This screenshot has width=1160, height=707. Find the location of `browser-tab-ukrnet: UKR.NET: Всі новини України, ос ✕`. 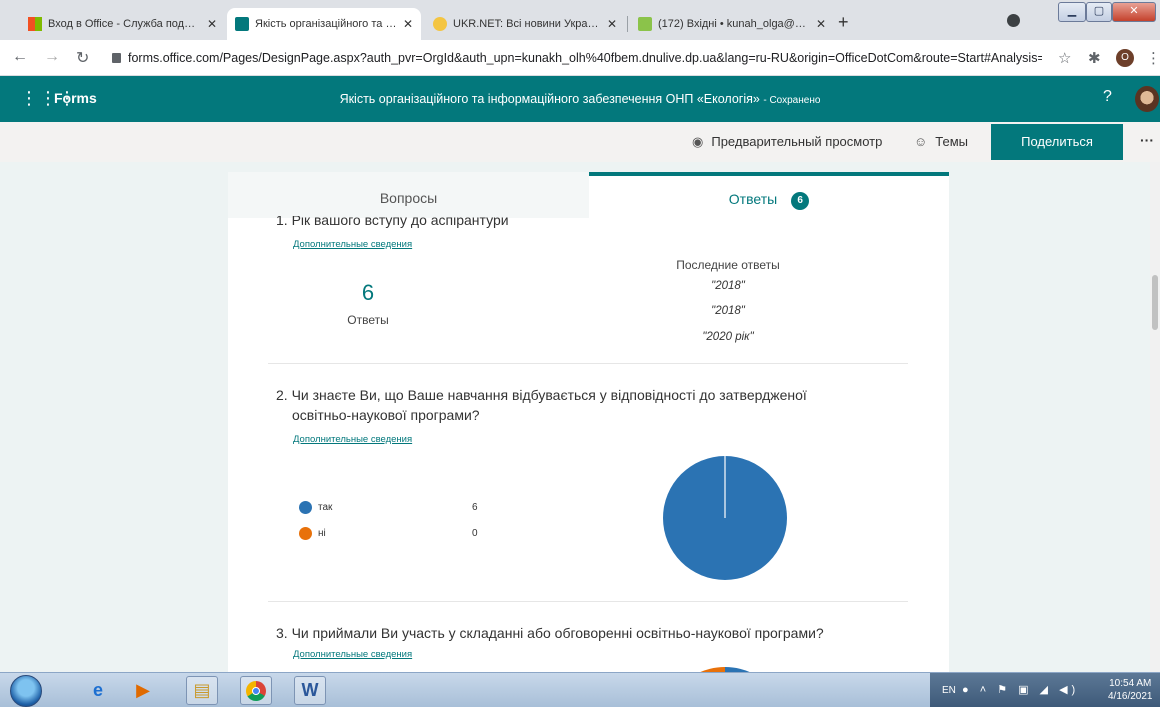

browser-tab-ukrnet: UKR.NET: Всі новини України, ос ✕ is located at coordinates (525, 24).